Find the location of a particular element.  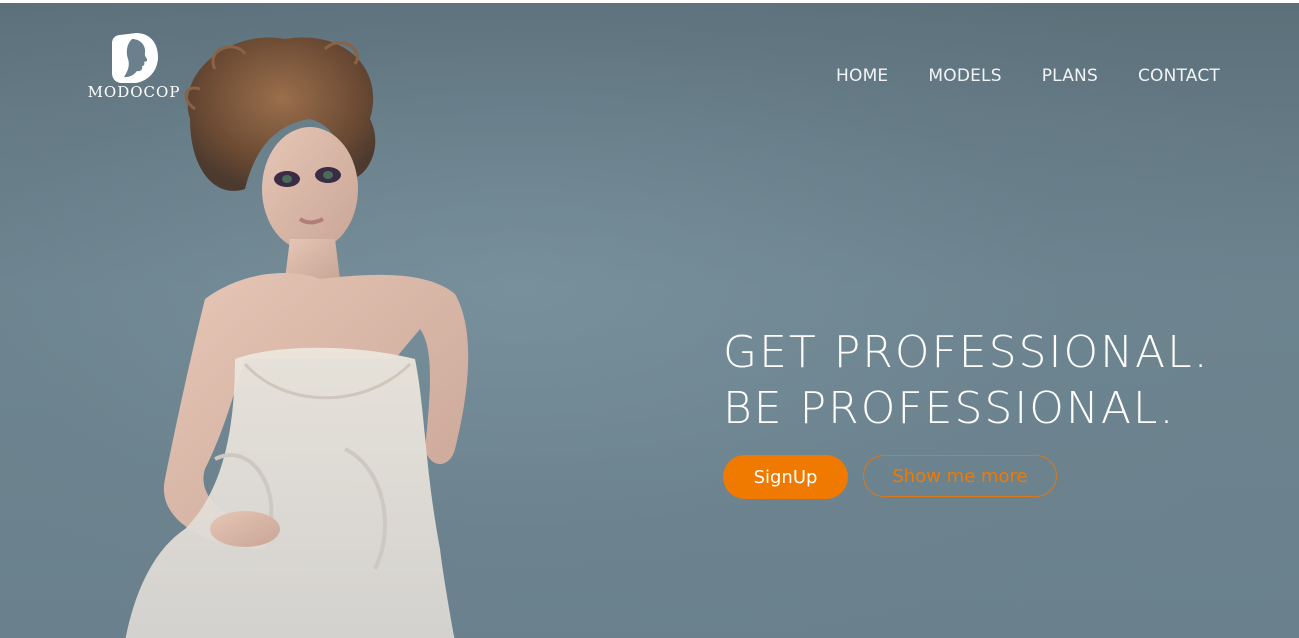

nav-contact: CONTACT is located at coordinates (1179, 76).